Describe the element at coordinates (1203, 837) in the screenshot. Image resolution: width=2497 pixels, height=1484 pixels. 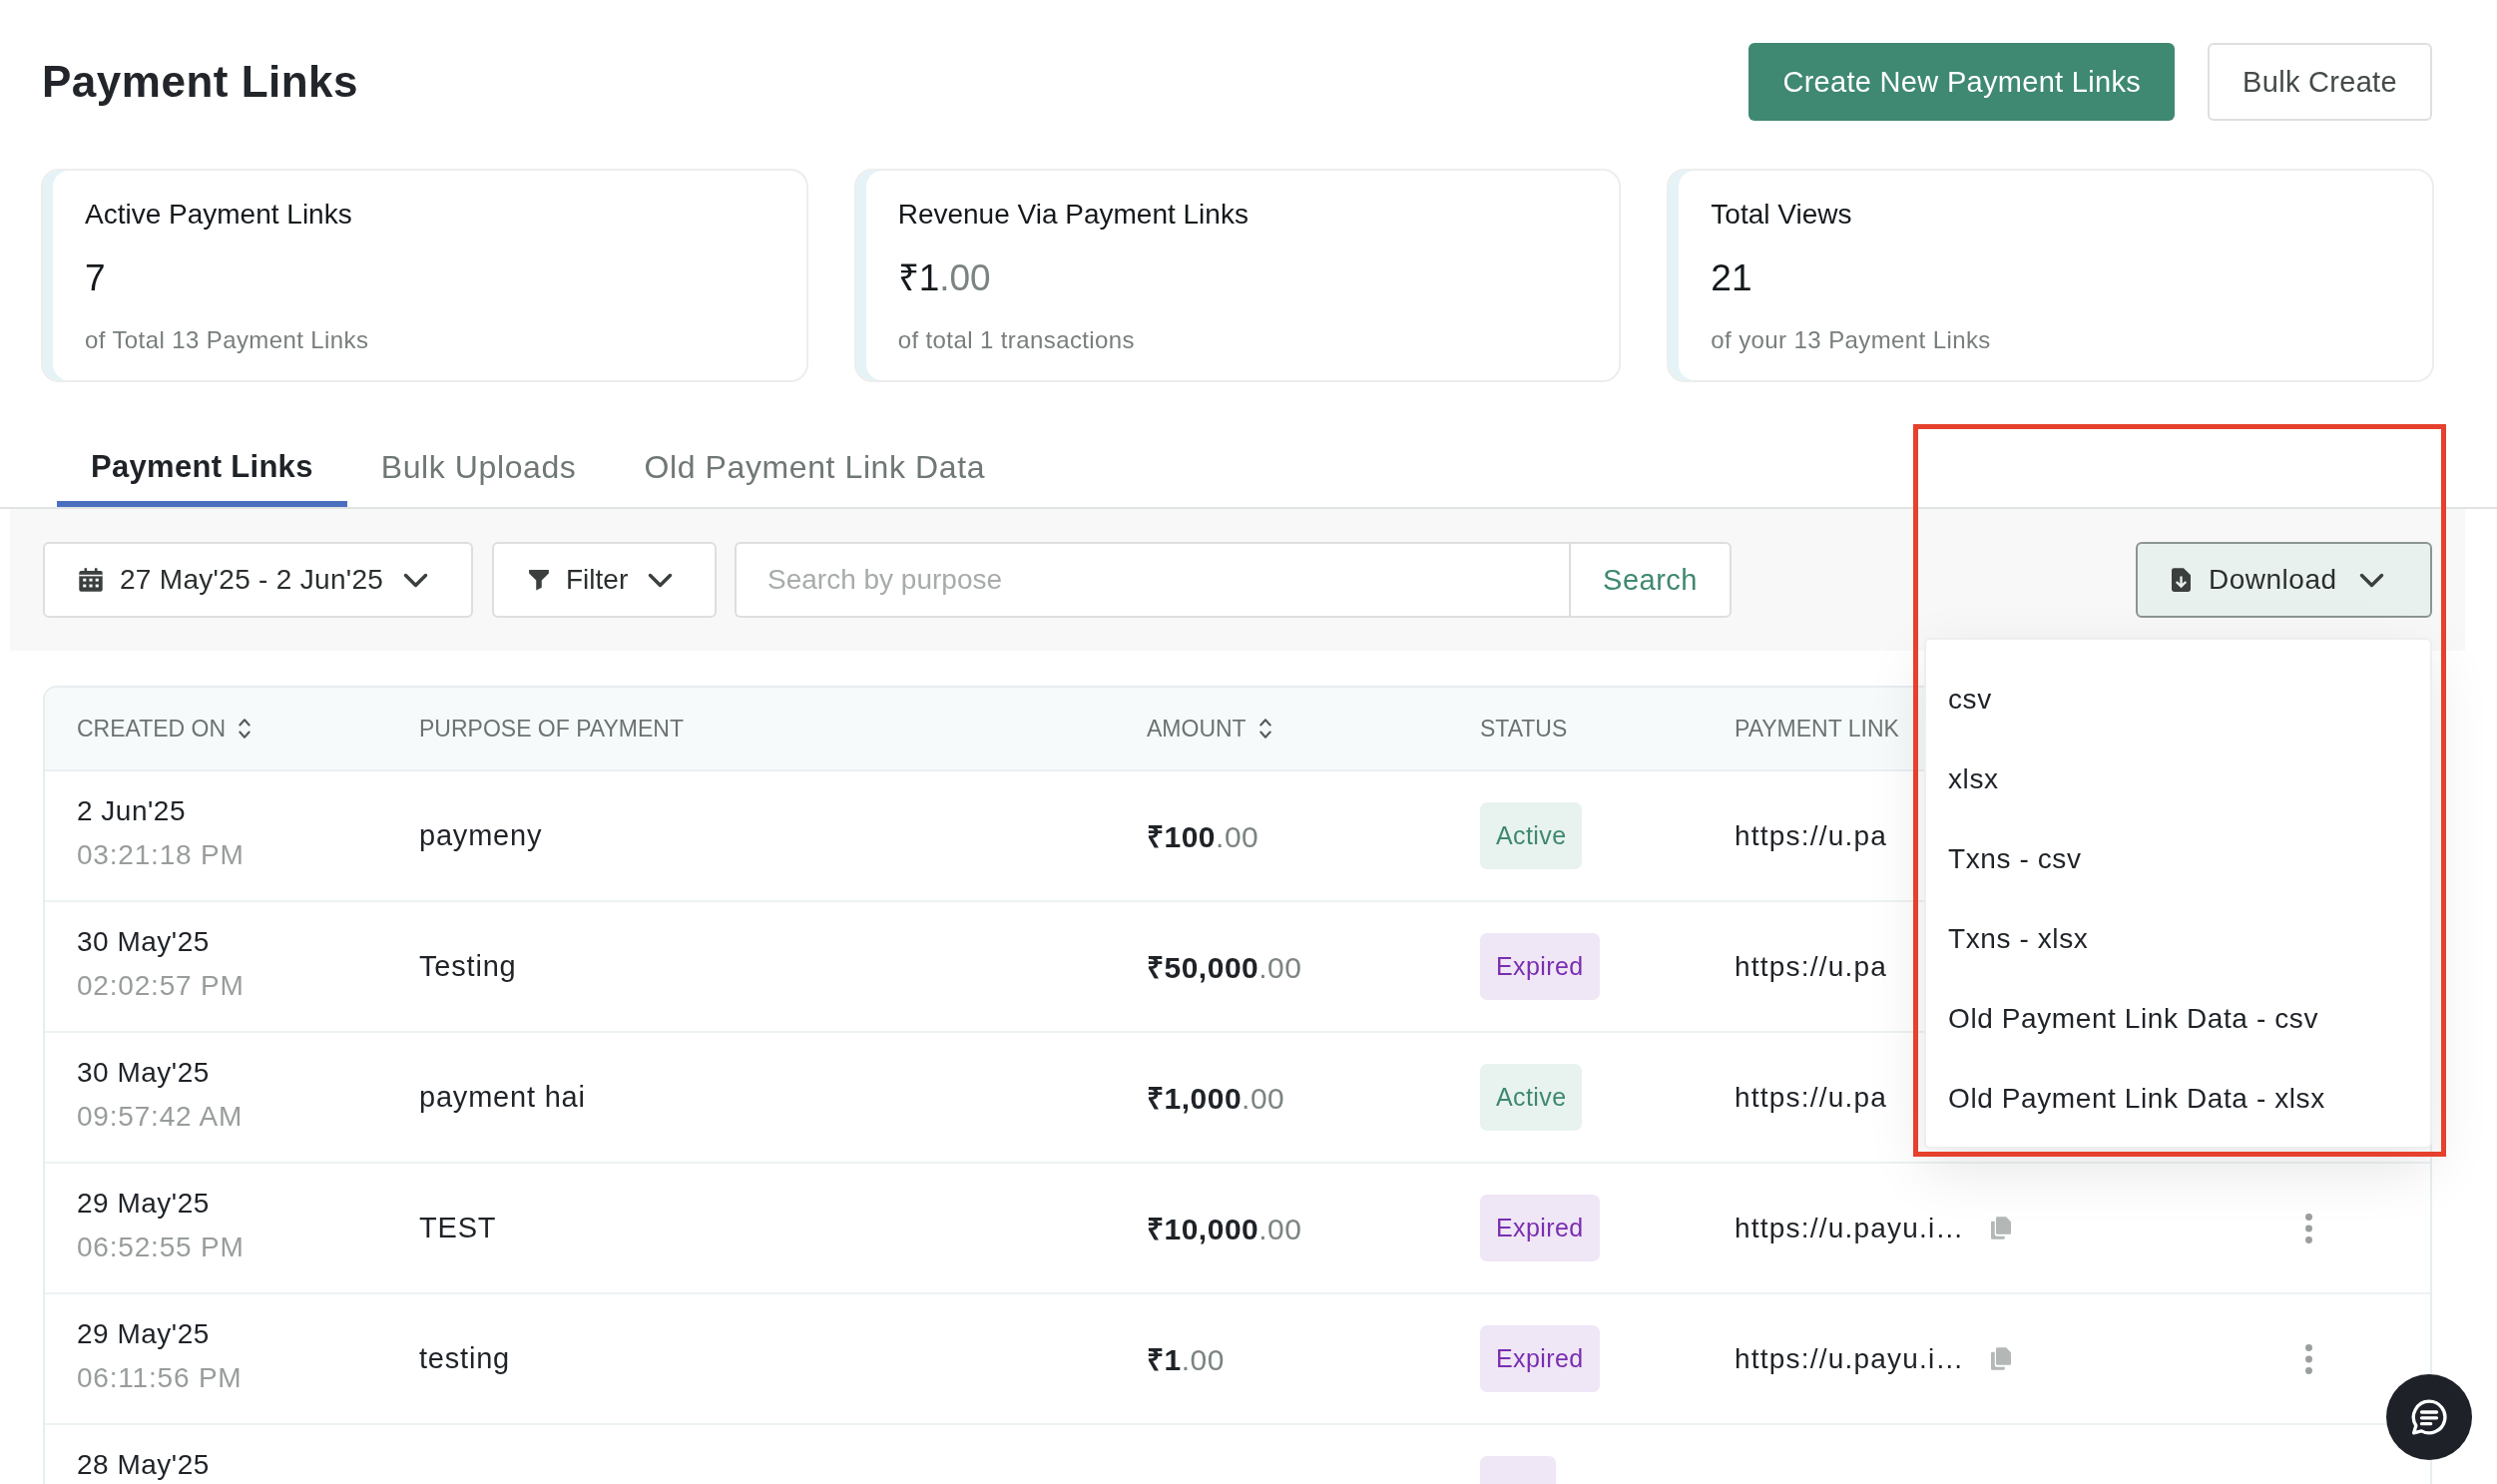
I see `amount-text: ₹100.00` at that location.